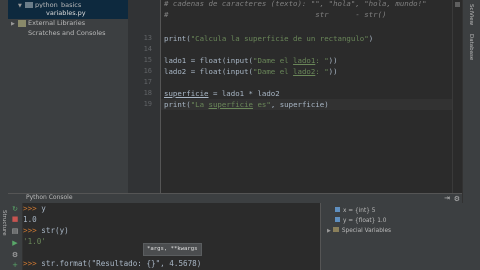 Image resolution: width=480 pixels, height=270 pixels. What do you see at coordinates (279, 38) in the screenshot?
I see `code-token: "Calcula la superficie de un rectangulo"` at bounding box center [279, 38].